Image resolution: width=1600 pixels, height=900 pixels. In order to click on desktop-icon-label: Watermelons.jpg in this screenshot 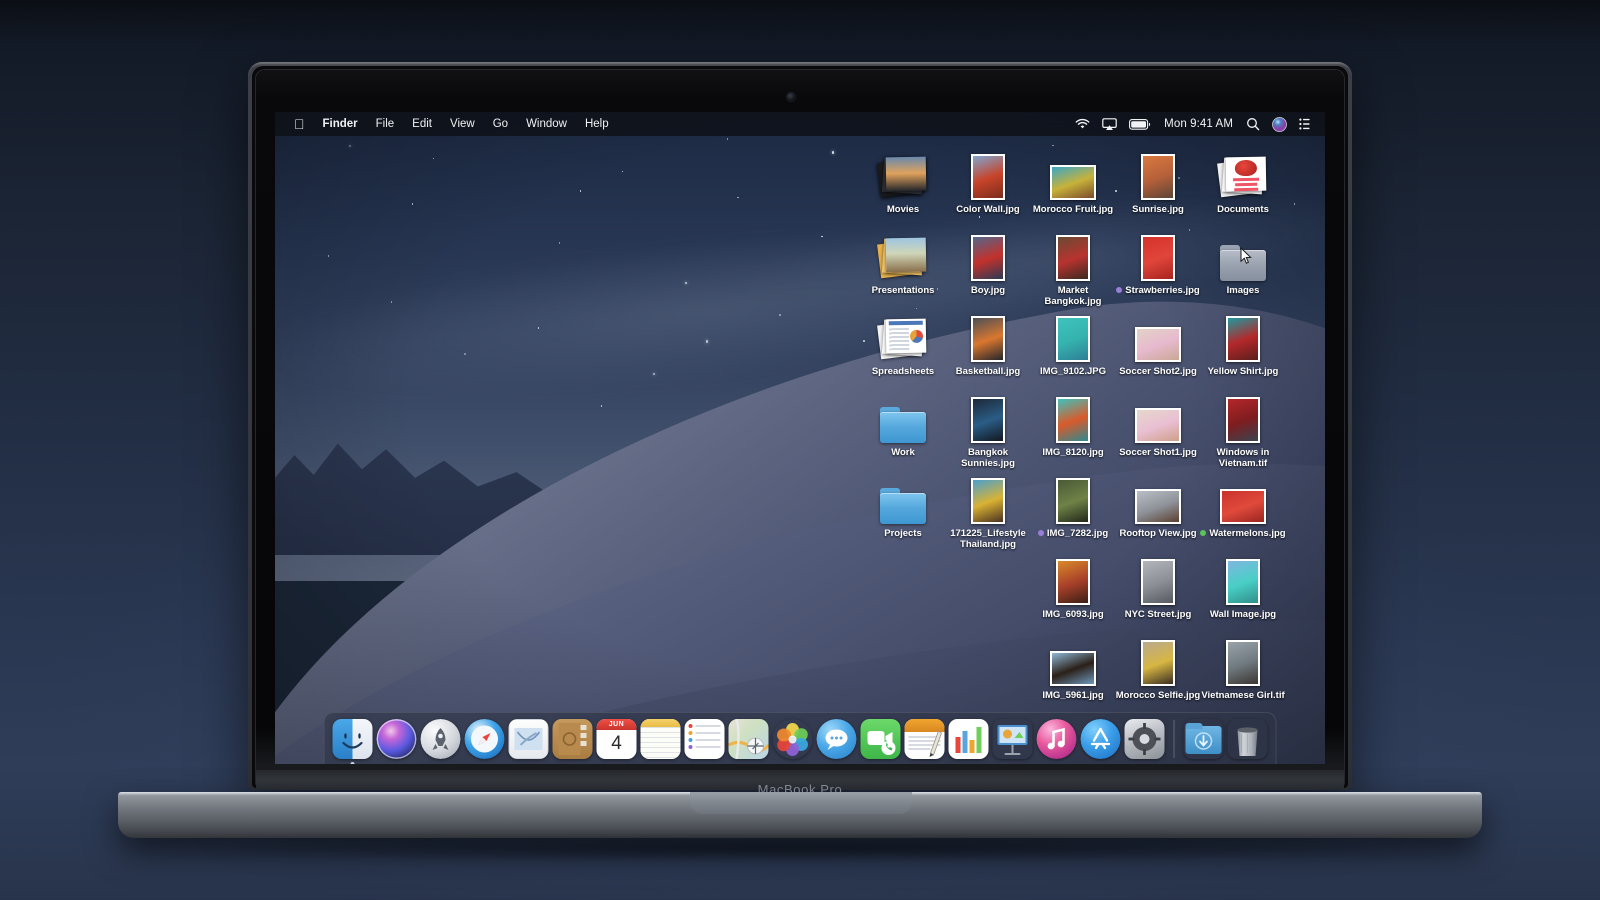, I will do `click(1243, 533)`.